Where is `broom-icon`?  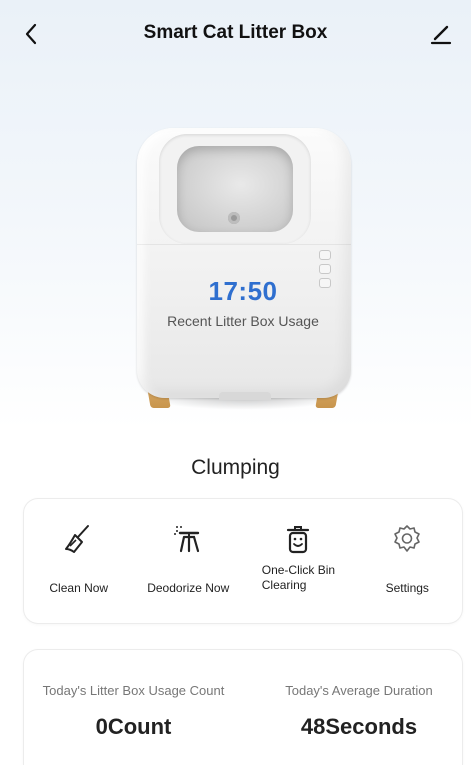
broom-icon is located at coordinates (79, 539).